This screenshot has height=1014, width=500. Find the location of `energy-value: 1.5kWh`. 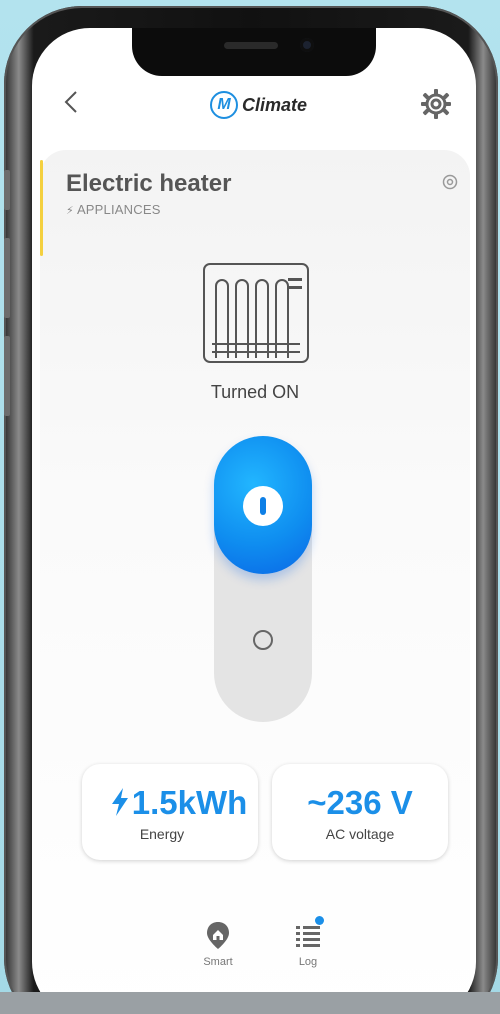

energy-value: 1.5kWh is located at coordinates (178, 803).